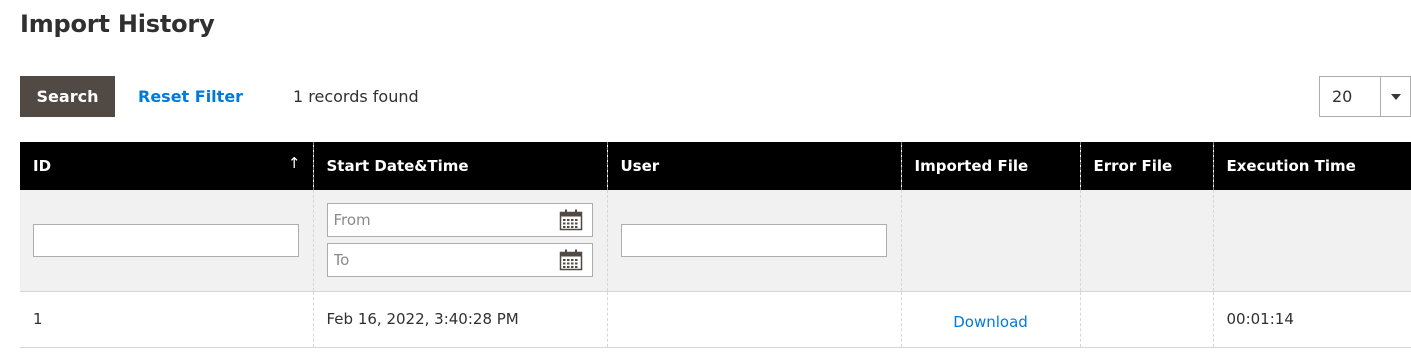  I want to click on column-header-label: Error File, so click(1133, 166).